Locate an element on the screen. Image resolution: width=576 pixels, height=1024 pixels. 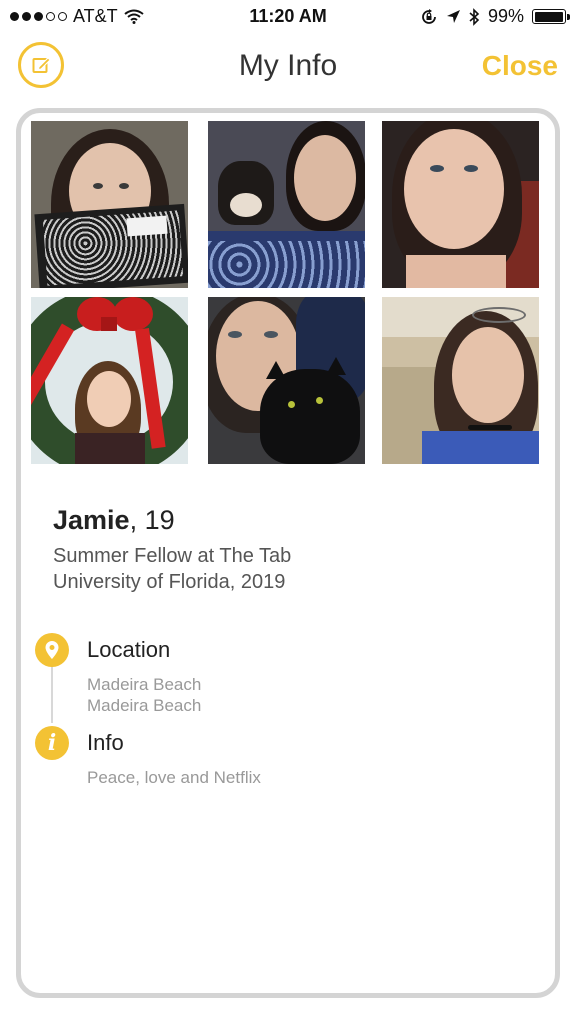
profile-name-age: Jamie, 19 is located at coordinates (114, 520).